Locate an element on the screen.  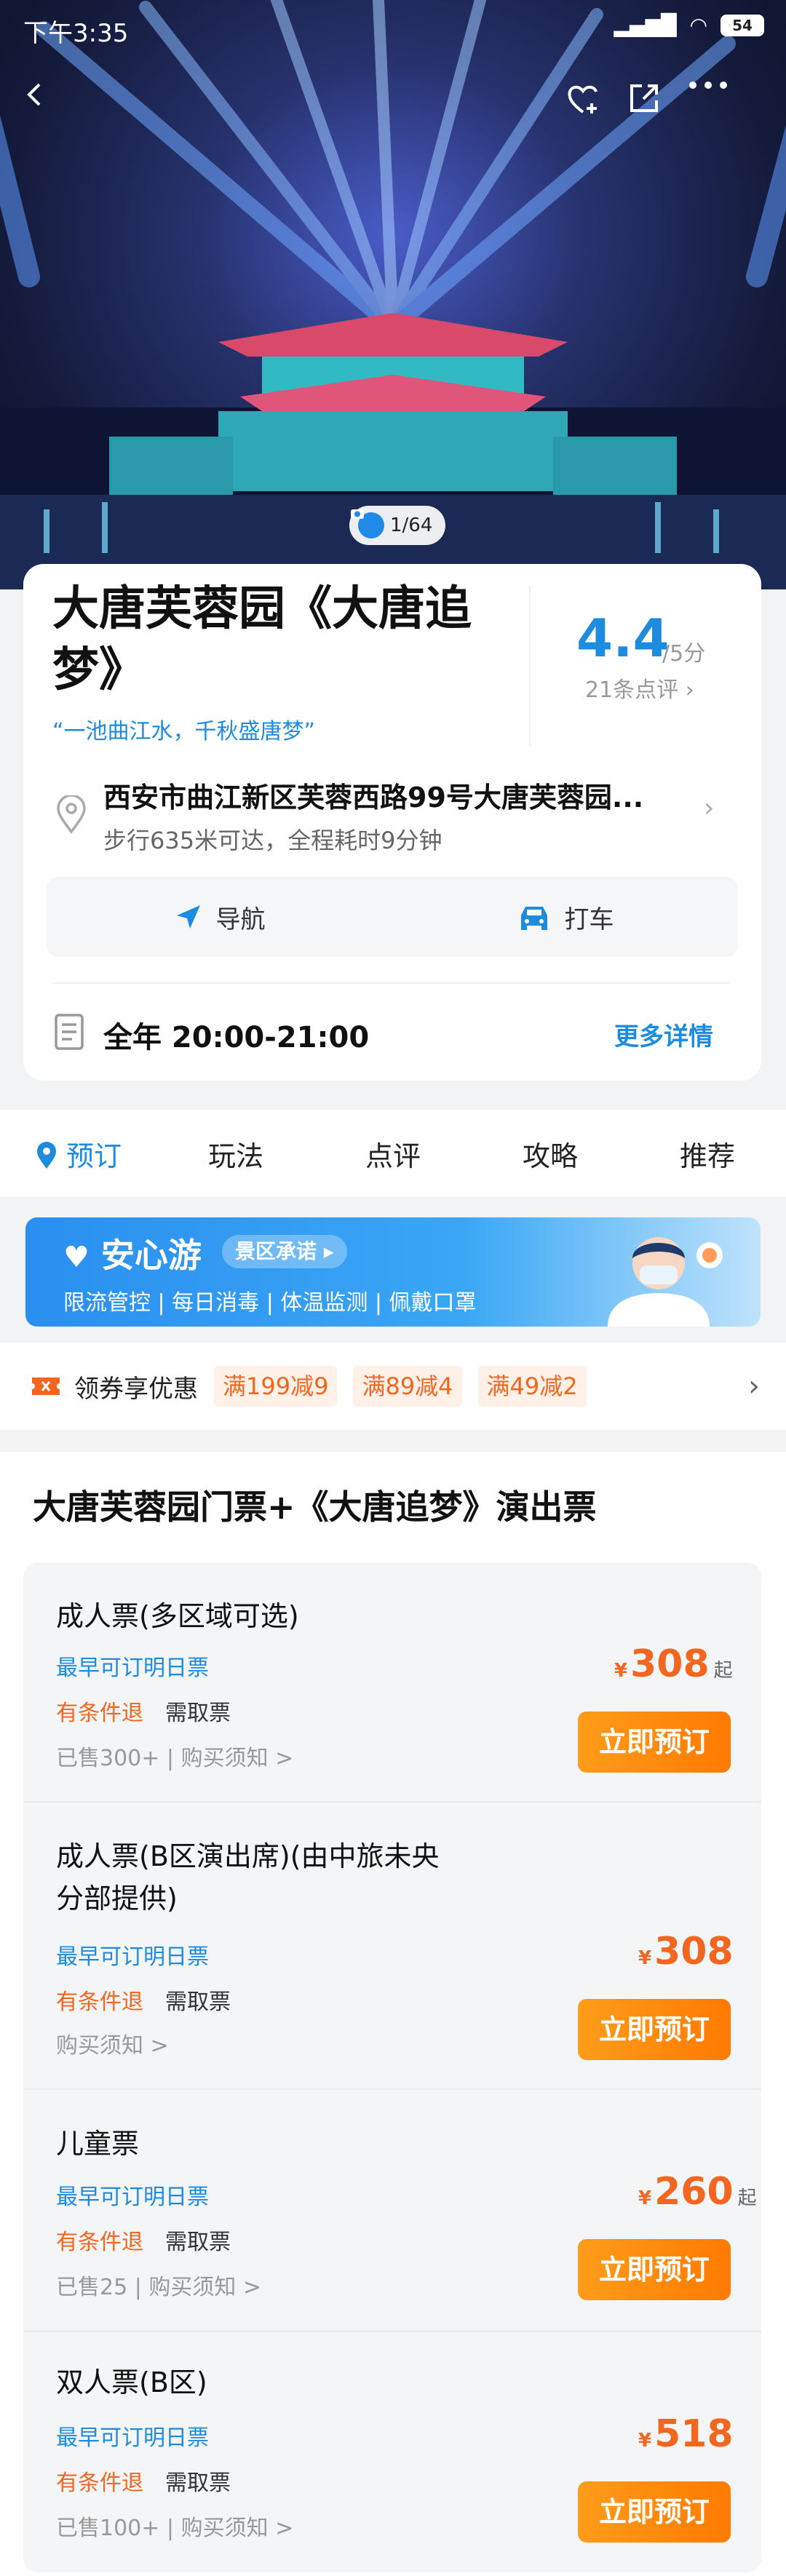
section-tabs: 预订 玩法 点评 攻略 推荐 is located at coordinates (393, 1153).